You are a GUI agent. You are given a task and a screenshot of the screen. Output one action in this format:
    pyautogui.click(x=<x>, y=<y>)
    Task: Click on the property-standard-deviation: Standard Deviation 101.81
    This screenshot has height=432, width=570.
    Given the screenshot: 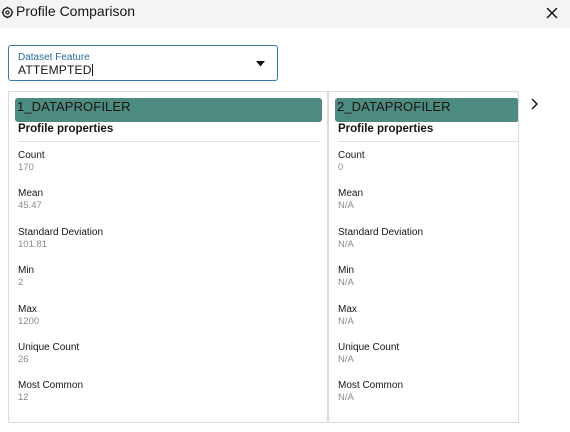 What is the action you would take?
    pyautogui.click(x=60, y=238)
    